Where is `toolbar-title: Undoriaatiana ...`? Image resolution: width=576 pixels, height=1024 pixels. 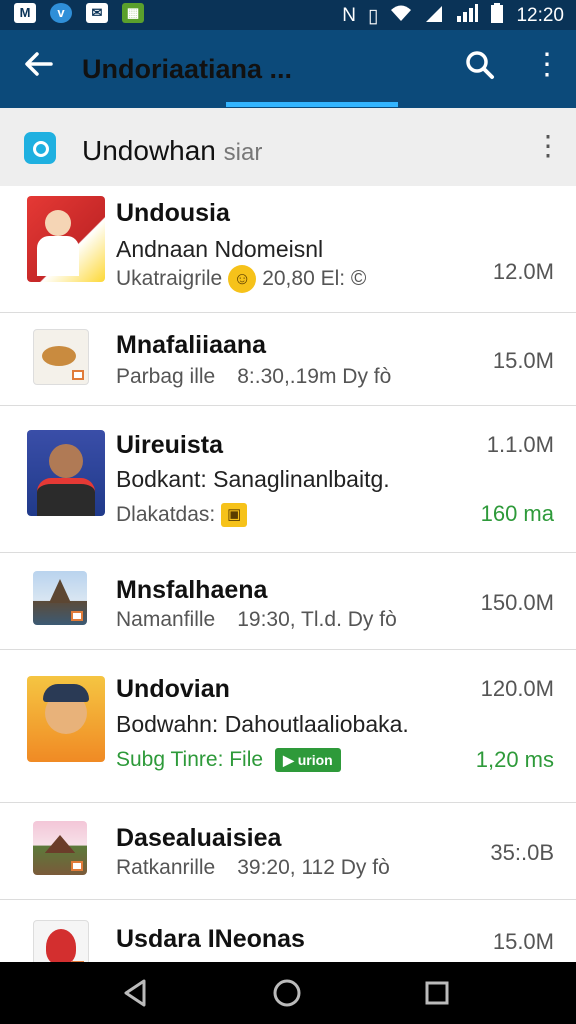
toolbar-title: Undoriaatiana ... is located at coordinates (187, 69).